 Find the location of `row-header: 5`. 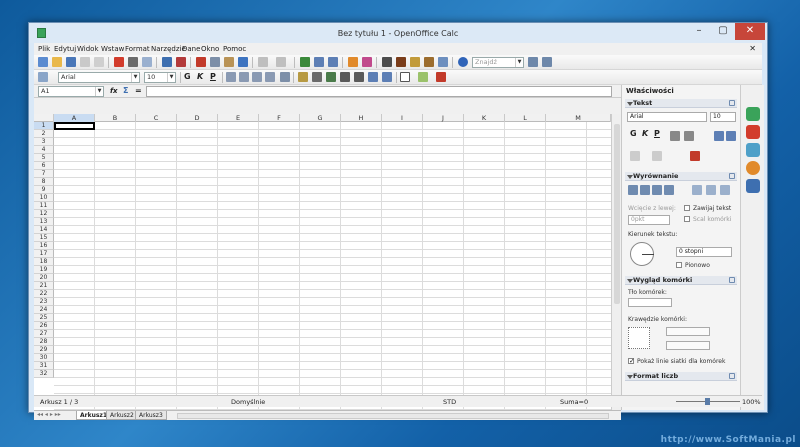

row-header: 5 is located at coordinates (44, 158).